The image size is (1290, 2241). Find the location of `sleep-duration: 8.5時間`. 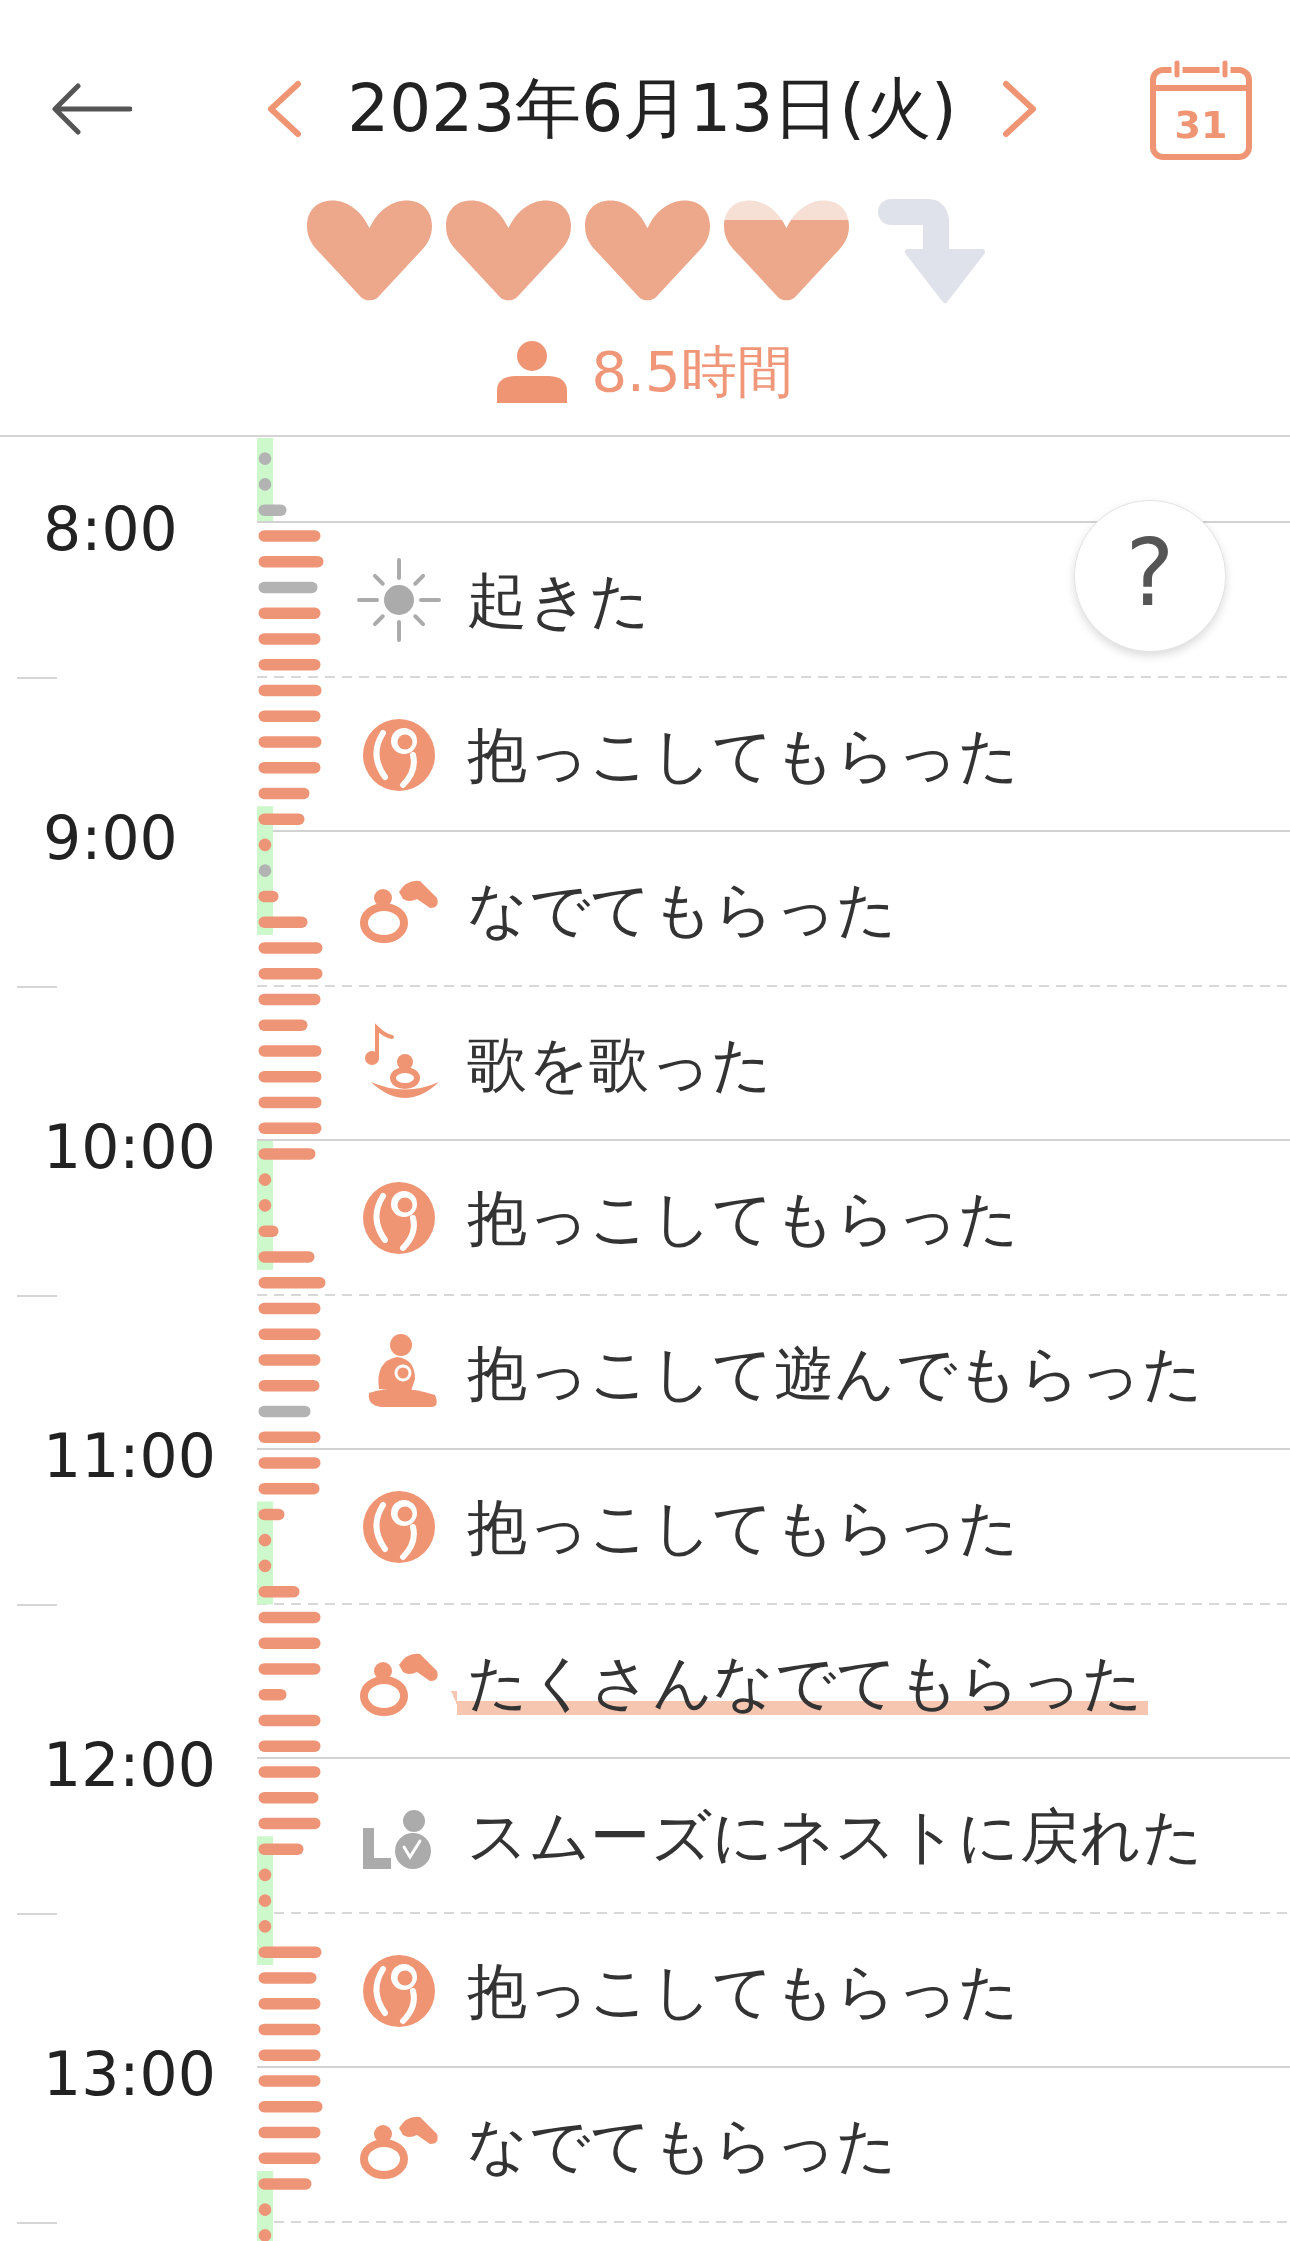

sleep-duration: 8.5時間 is located at coordinates (692, 372).